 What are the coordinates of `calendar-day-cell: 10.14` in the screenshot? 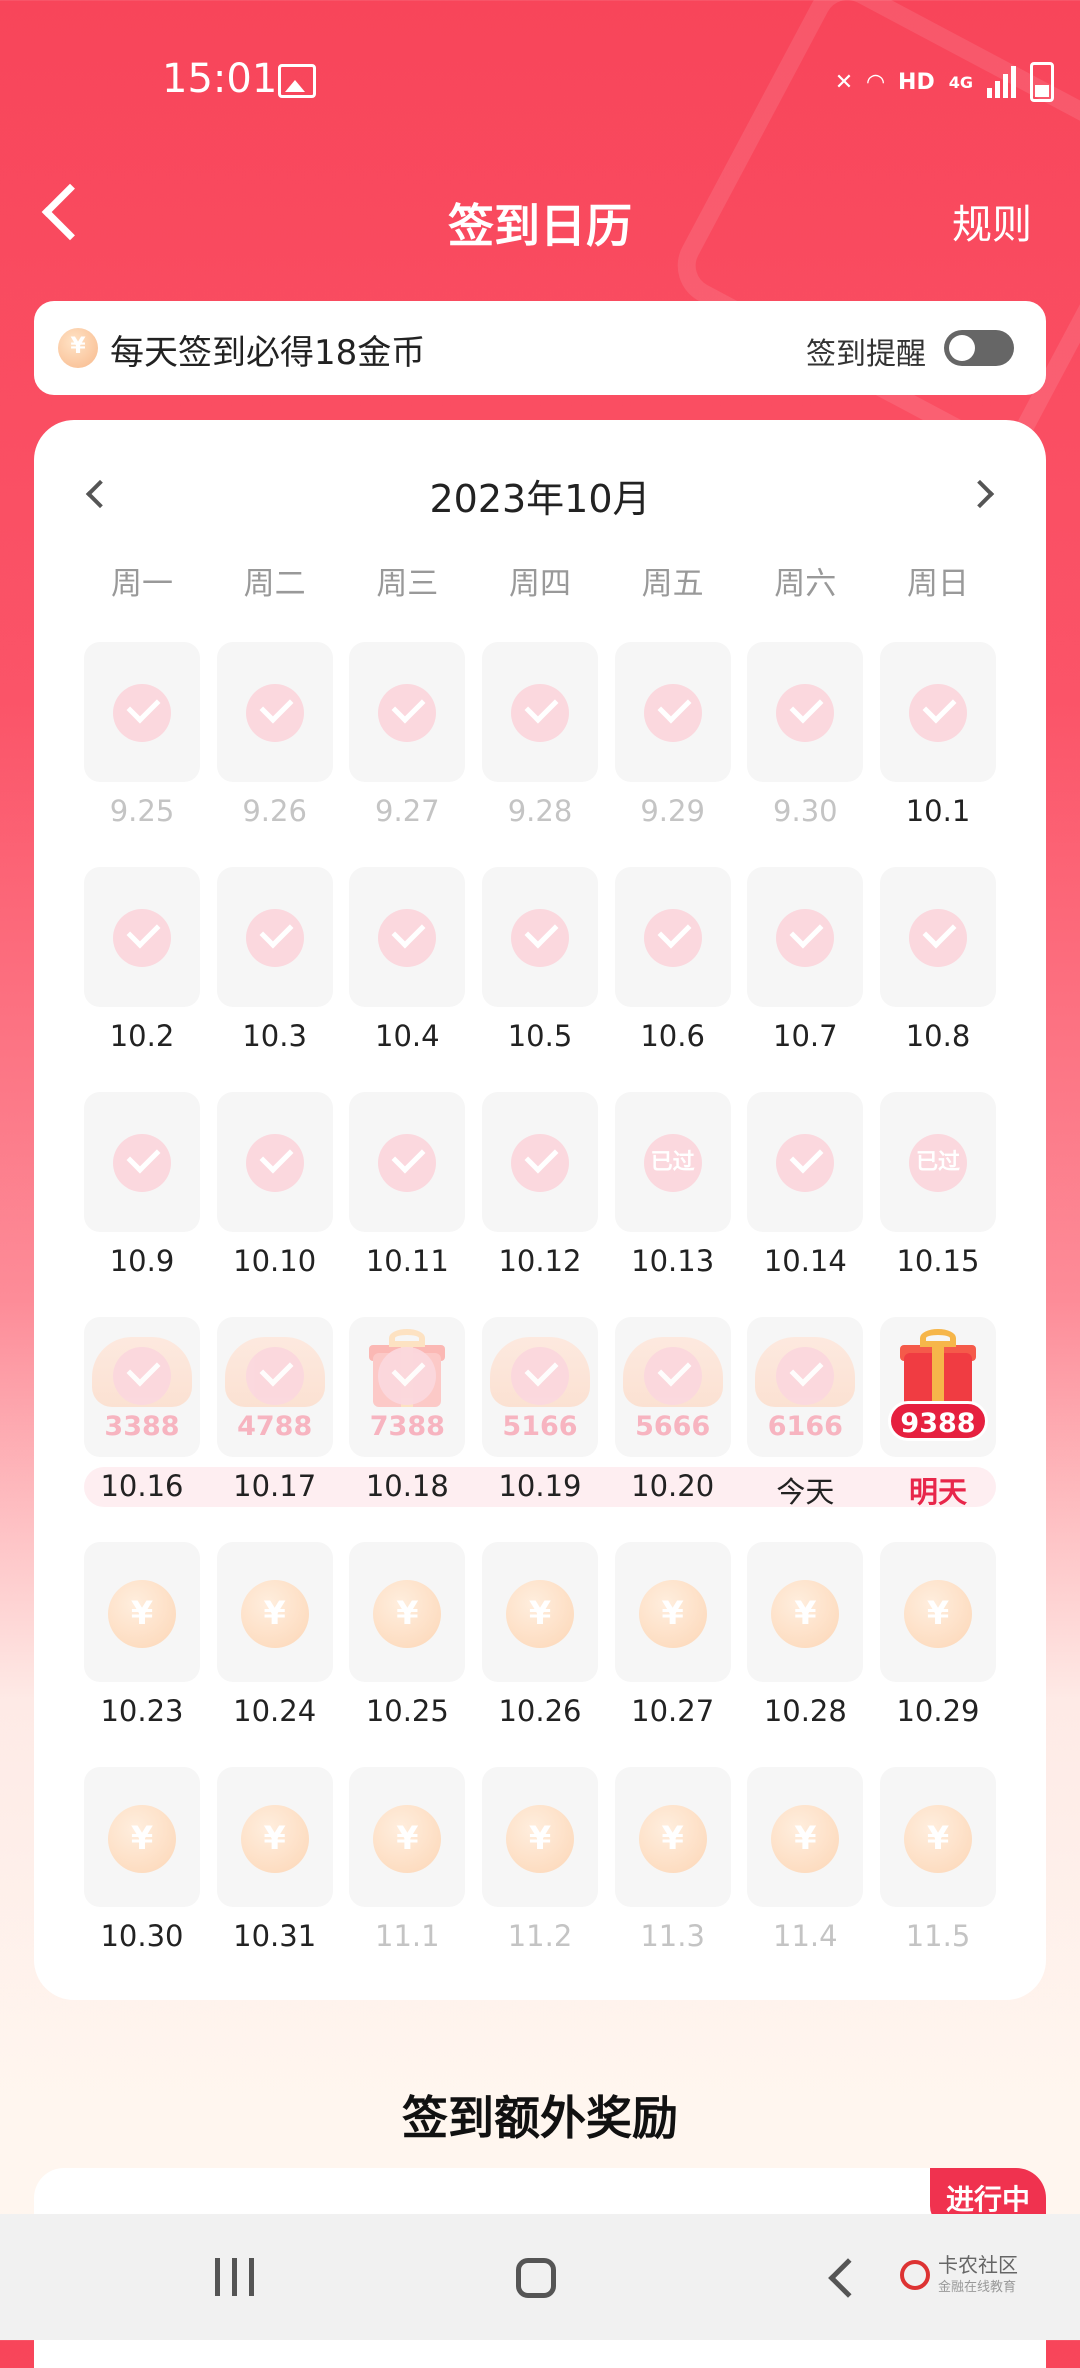 It's located at (805, 1202).